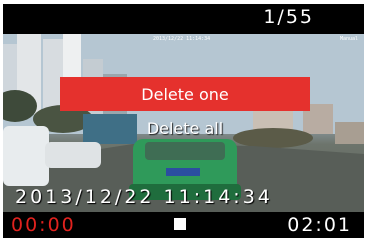 Image resolution: width=367 pixels, height=240 pixels. What do you see at coordinates (348, 39) in the screenshot?
I see `preview-top-mode: Manual` at bounding box center [348, 39].